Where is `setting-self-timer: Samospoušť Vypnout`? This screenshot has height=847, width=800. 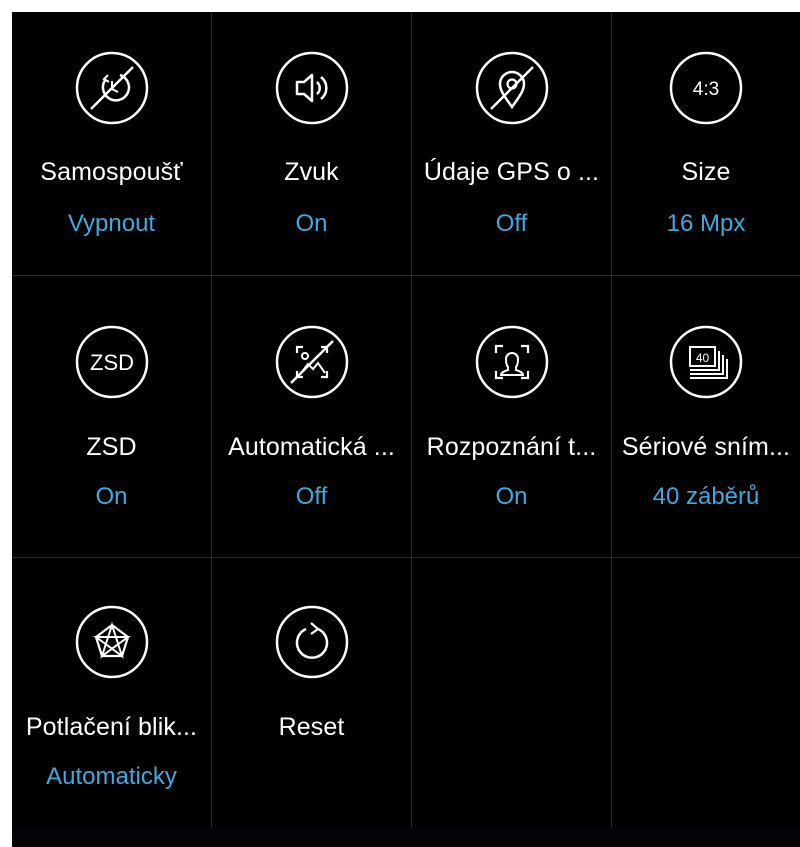 setting-self-timer: Samospoušť Vypnout is located at coordinates (112, 144).